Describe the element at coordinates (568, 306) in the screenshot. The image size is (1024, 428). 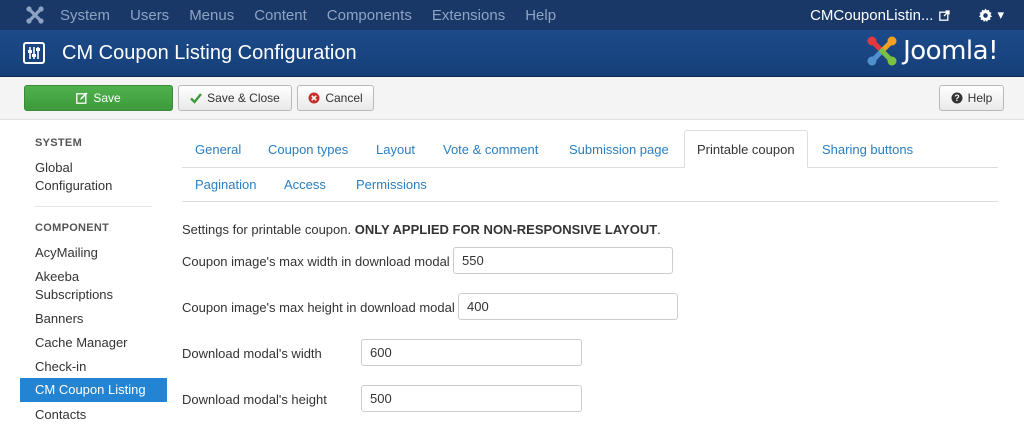
I see `max-height-input` at that location.